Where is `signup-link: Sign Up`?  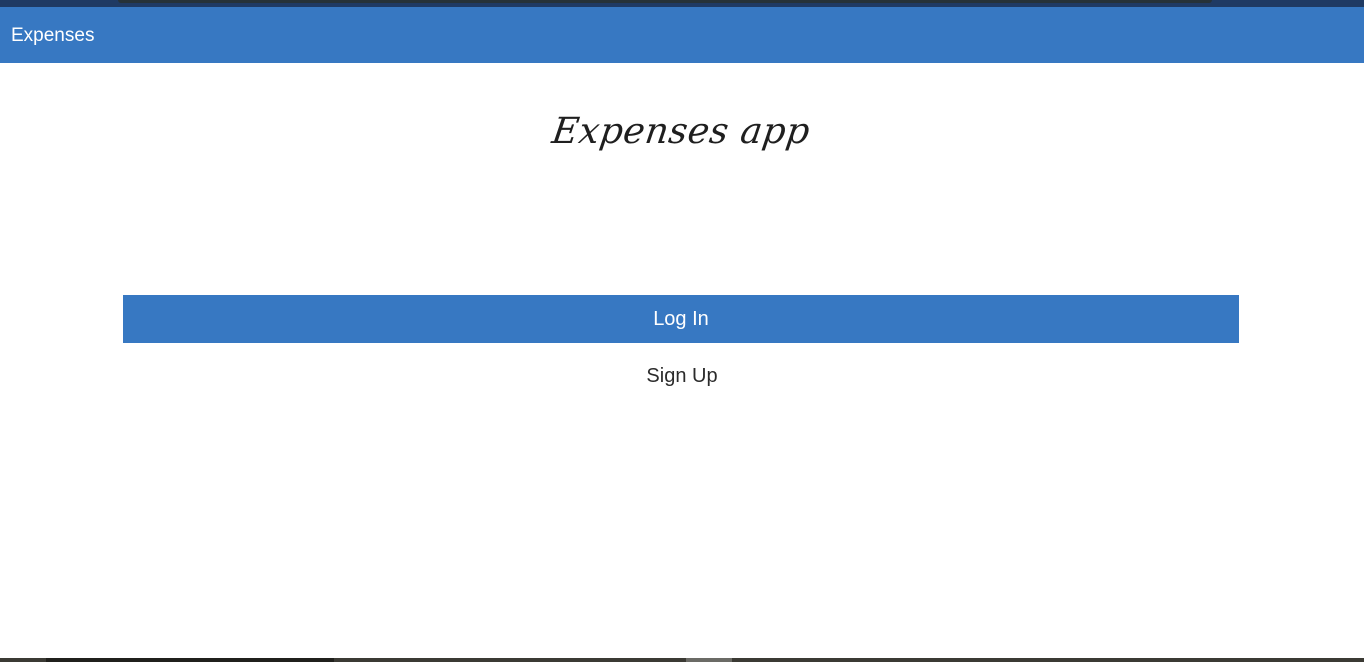
signup-link: Sign Up is located at coordinates (681, 376).